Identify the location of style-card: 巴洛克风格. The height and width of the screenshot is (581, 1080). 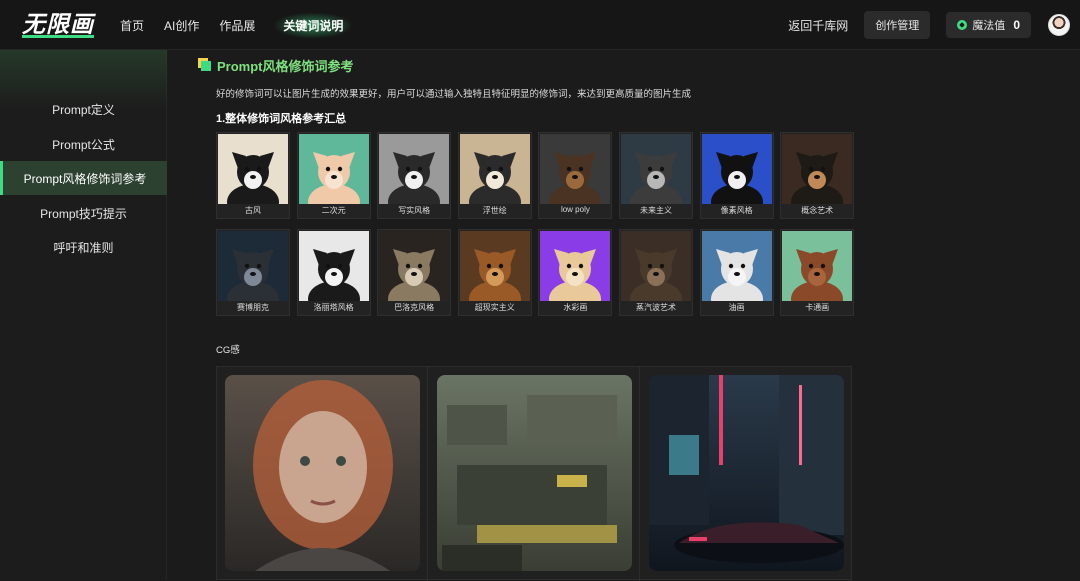
(414, 272).